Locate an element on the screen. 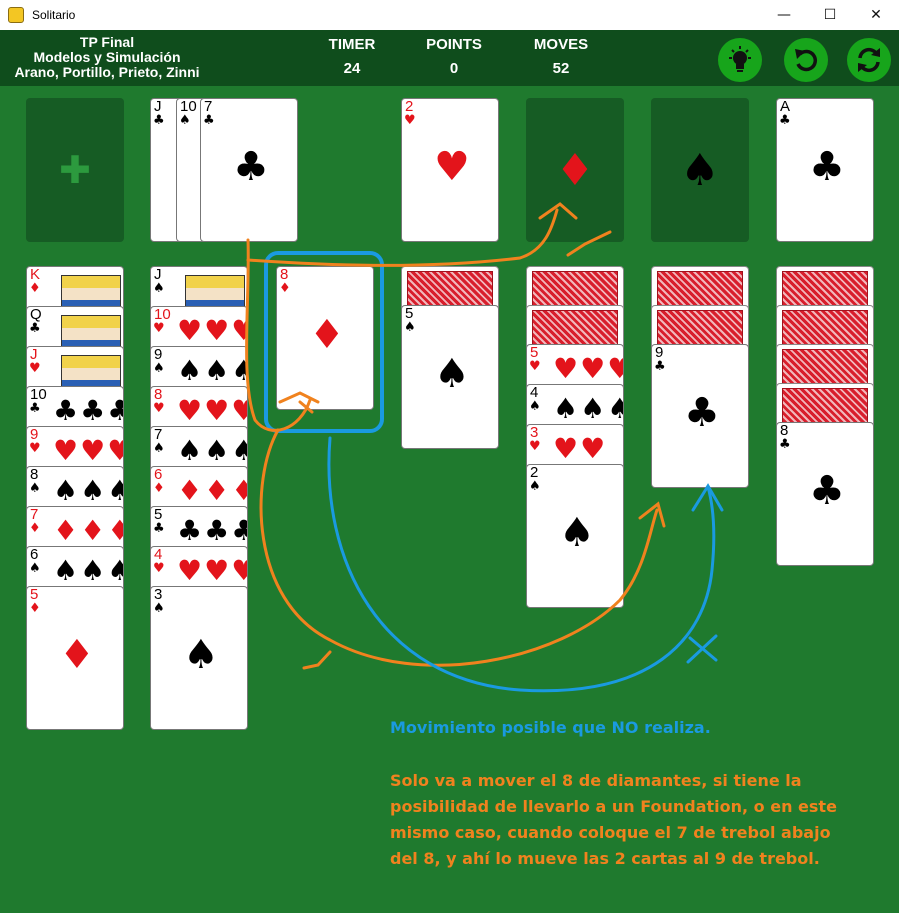 The height and width of the screenshot is (913, 899). foundation-slot: ♦ is located at coordinates (575, 170).